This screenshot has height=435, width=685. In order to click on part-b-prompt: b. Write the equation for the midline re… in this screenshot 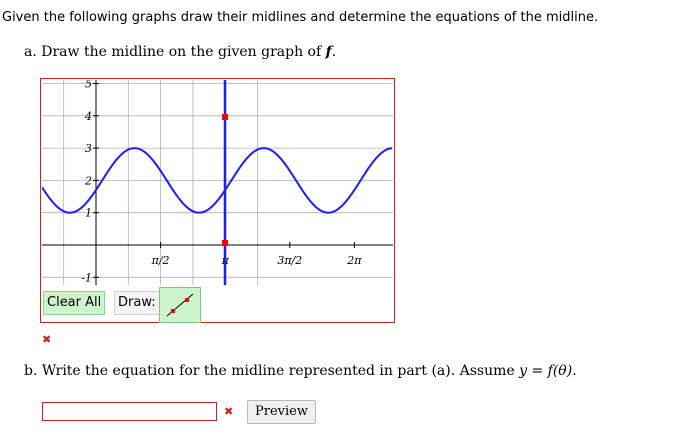, I will do `click(300, 371)`.